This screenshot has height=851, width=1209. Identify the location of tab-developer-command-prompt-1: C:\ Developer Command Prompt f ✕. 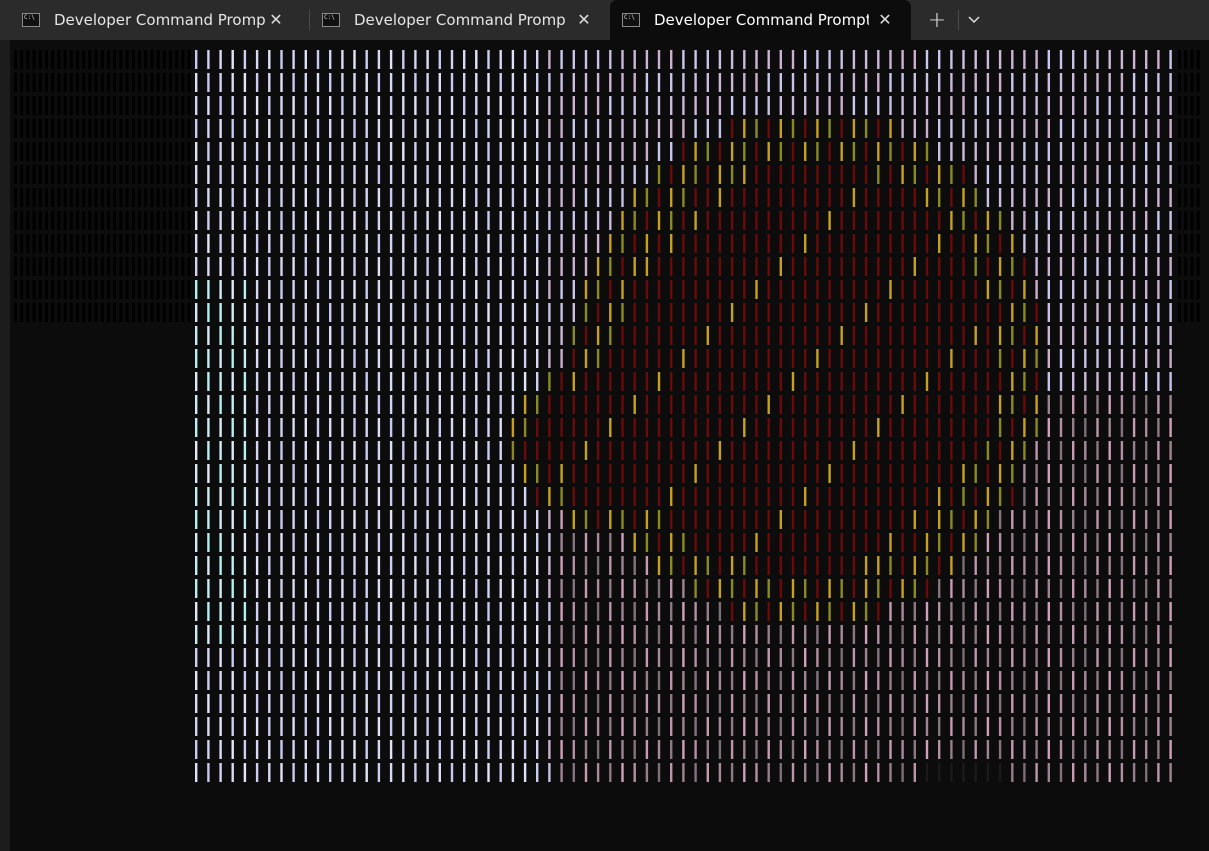
(156, 20).